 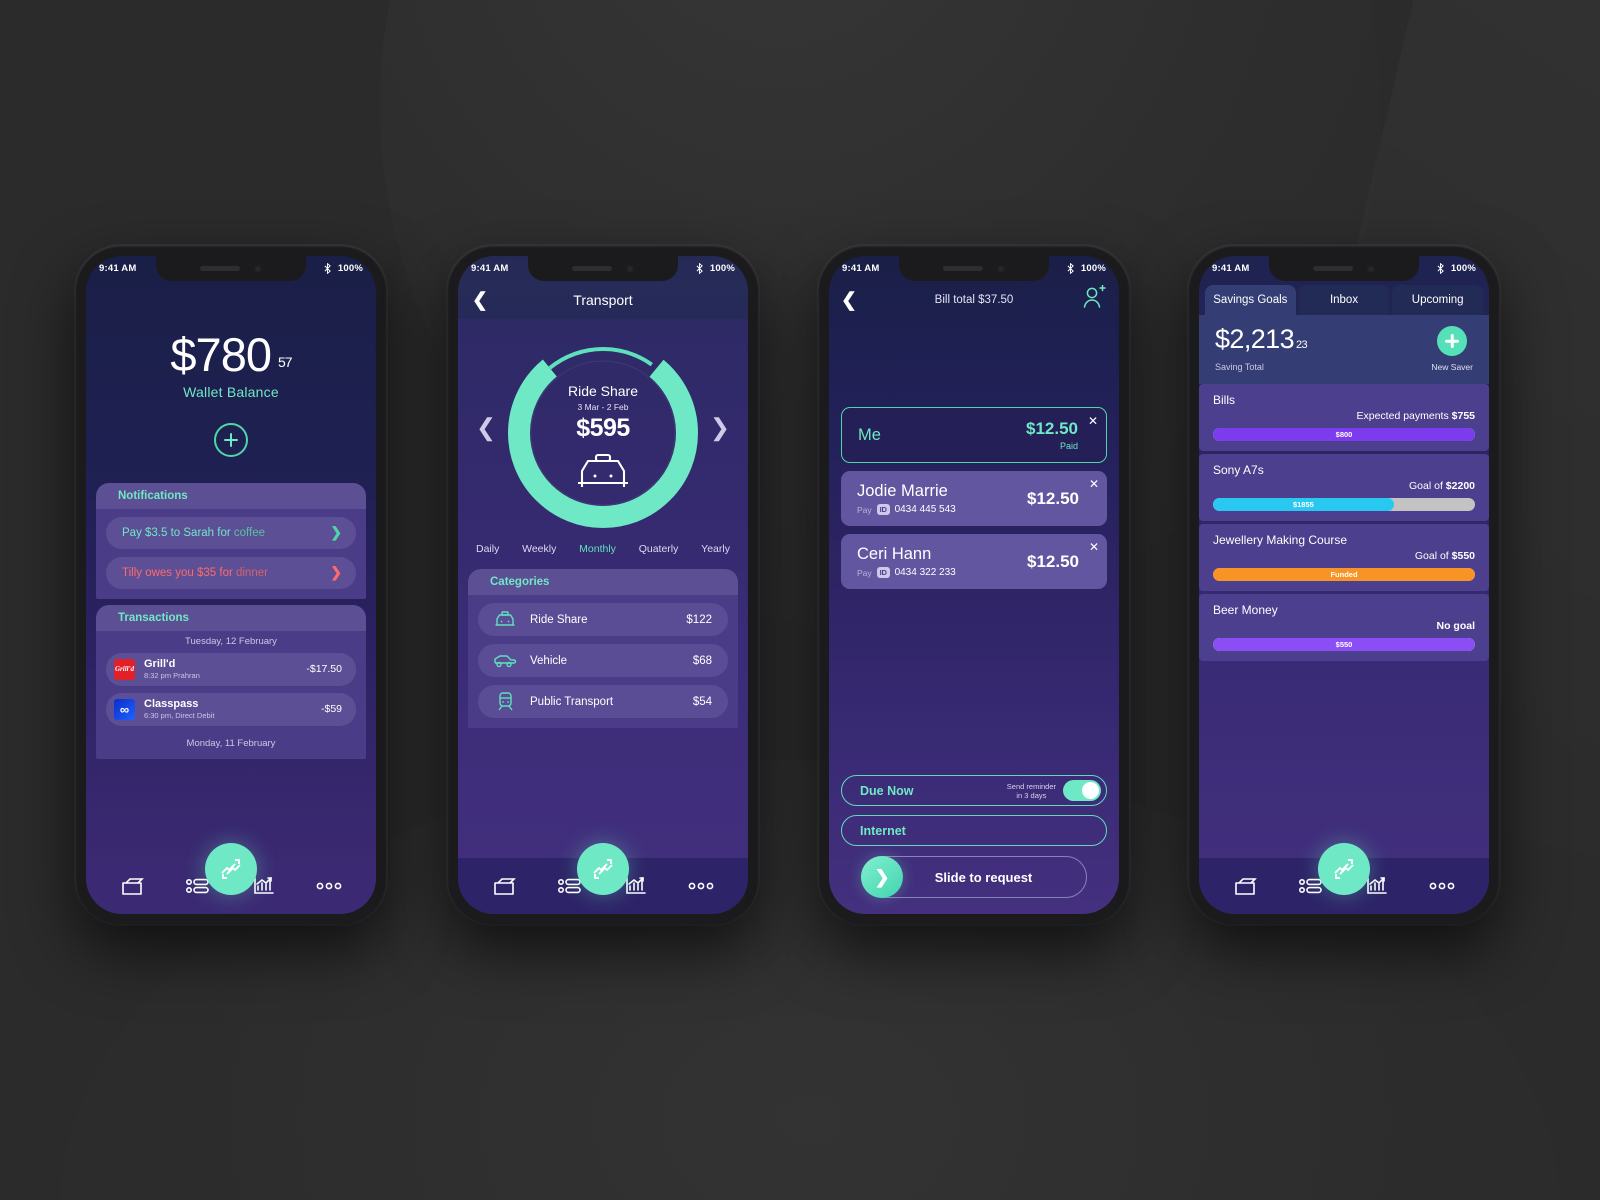 What do you see at coordinates (160, 663) in the screenshot?
I see `transaction-name: Grill'd` at bounding box center [160, 663].